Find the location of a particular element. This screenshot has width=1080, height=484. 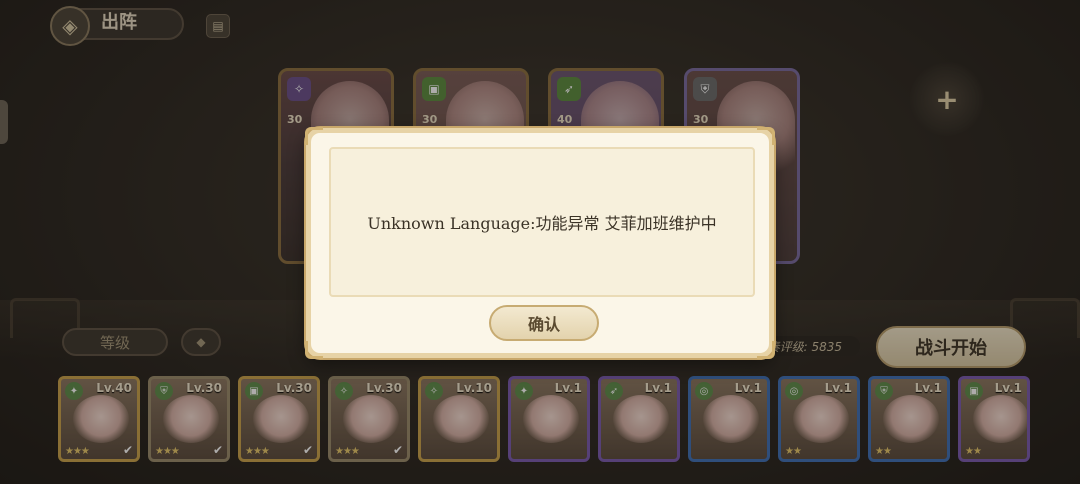

confirm-button: 确认 is located at coordinates (544, 323).